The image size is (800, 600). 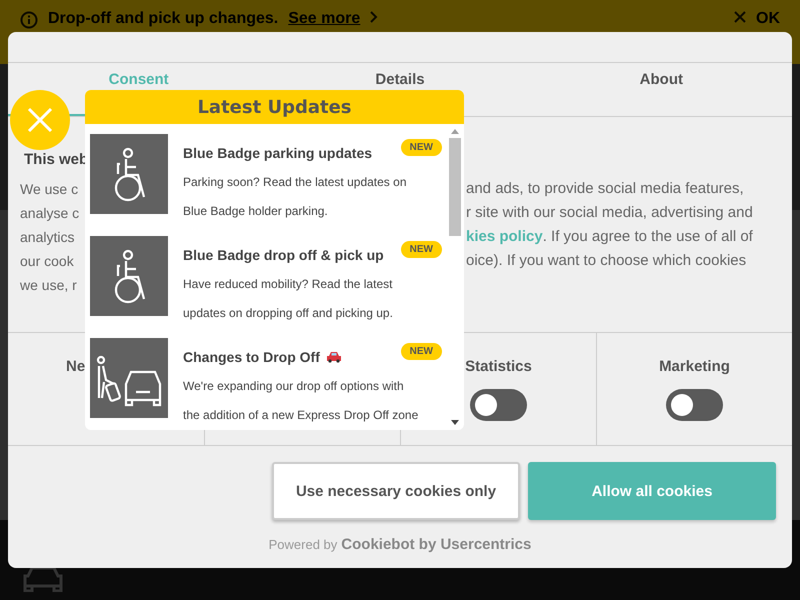 What do you see at coordinates (129, 378) in the screenshot?
I see `traveller-car-icon` at bounding box center [129, 378].